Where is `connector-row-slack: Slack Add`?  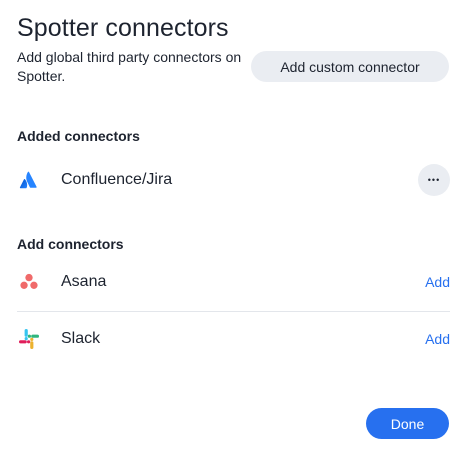 connector-row-slack: Slack Add is located at coordinates (233, 339).